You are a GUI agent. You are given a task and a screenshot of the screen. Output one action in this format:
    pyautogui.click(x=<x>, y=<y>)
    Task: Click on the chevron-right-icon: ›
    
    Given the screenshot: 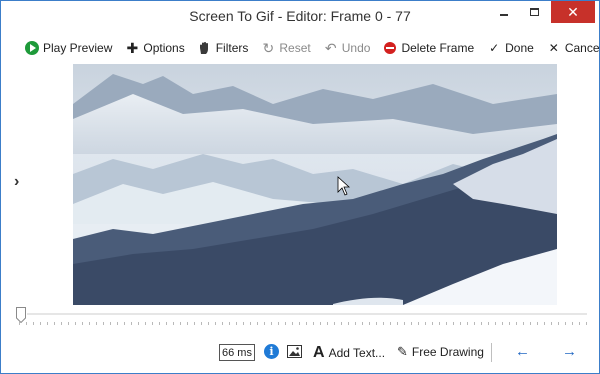 What is the action you would take?
    pyautogui.click(x=16, y=182)
    